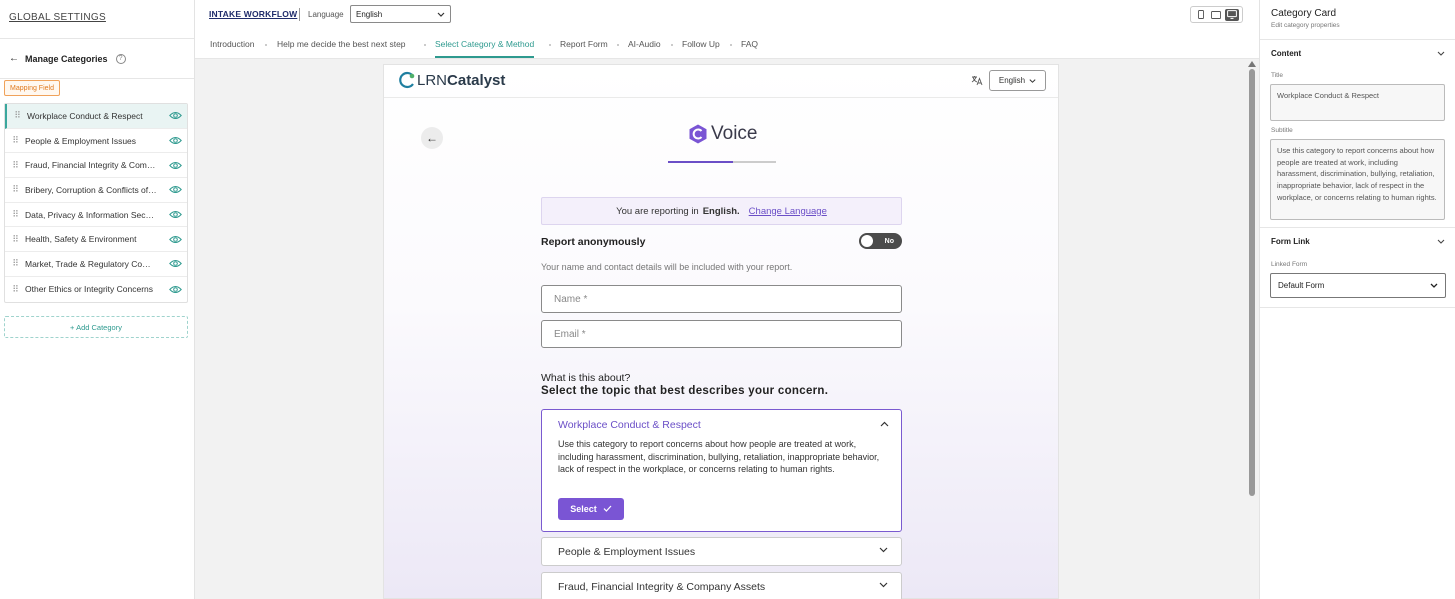  Describe the element at coordinates (120, 58) in the screenshot. I see `help-icon: ?` at that location.